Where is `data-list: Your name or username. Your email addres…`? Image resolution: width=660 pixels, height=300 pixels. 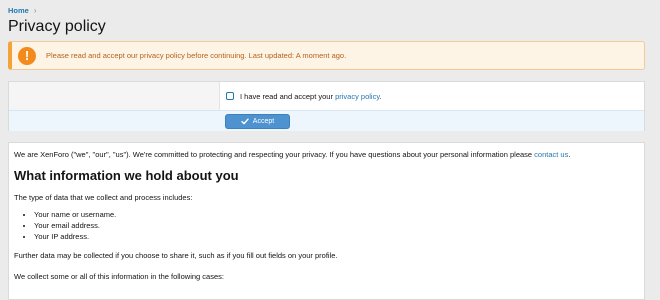 data-list: Your name or username. Your email addres… is located at coordinates (326, 225).